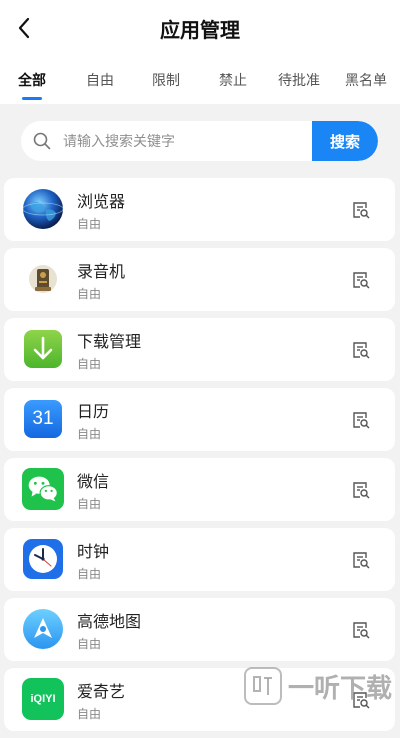 This screenshot has height=738, width=400. What do you see at coordinates (101, 691) in the screenshot?
I see `app-name: 爱奇艺` at bounding box center [101, 691].